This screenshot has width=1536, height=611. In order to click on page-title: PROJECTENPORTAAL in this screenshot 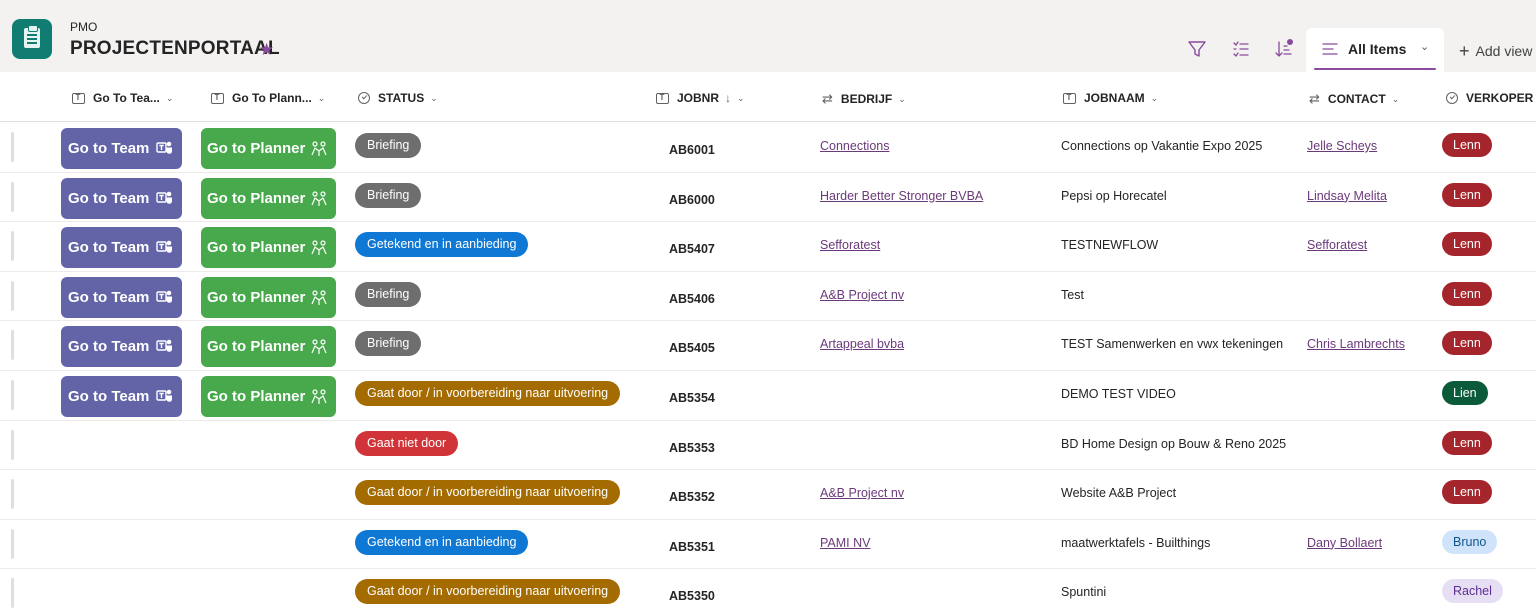, I will do `click(175, 48)`.